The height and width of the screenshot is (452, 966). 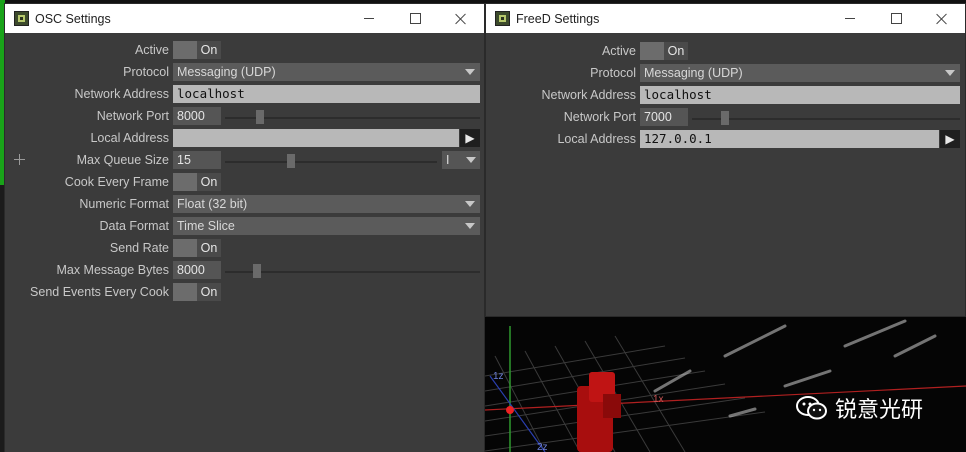 What do you see at coordinates (73, 18) in the screenshot?
I see `window-title: OSC Settings` at bounding box center [73, 18].